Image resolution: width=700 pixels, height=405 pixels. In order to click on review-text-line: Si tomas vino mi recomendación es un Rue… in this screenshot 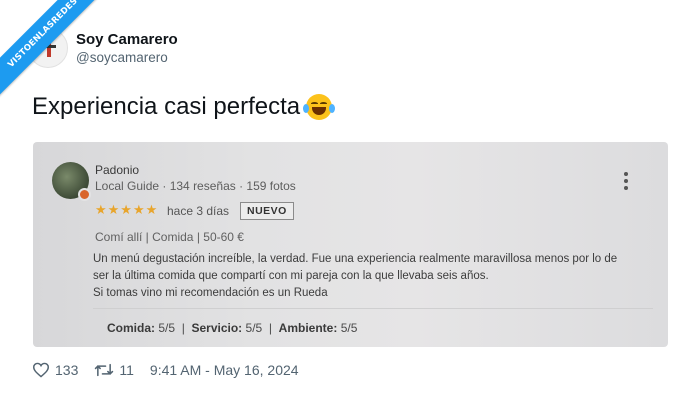, I will do `click(210, 293)`.